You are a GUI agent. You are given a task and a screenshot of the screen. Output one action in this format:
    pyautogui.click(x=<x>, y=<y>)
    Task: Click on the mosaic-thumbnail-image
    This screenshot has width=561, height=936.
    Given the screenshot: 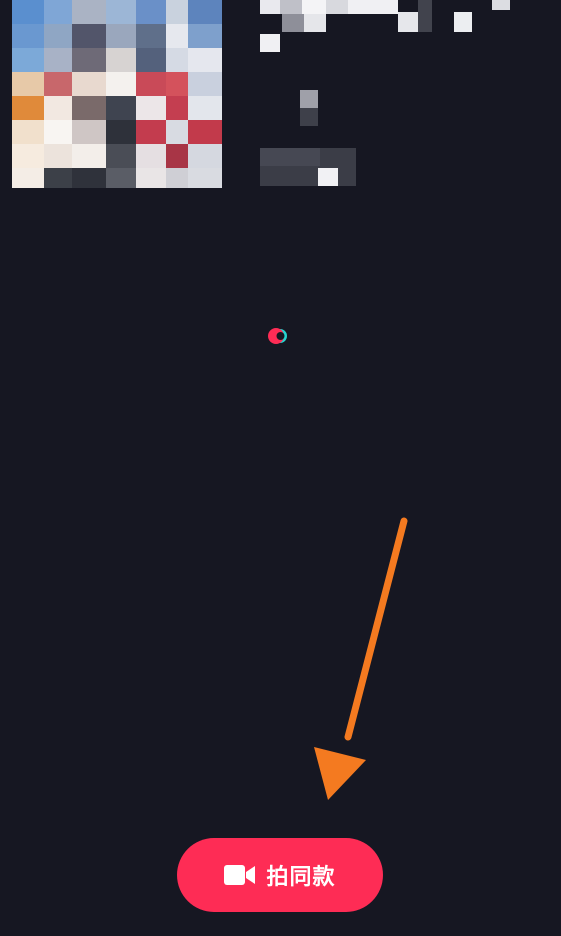 What is the action you would take?
    pyautogui.click(x=117, y=94)
    